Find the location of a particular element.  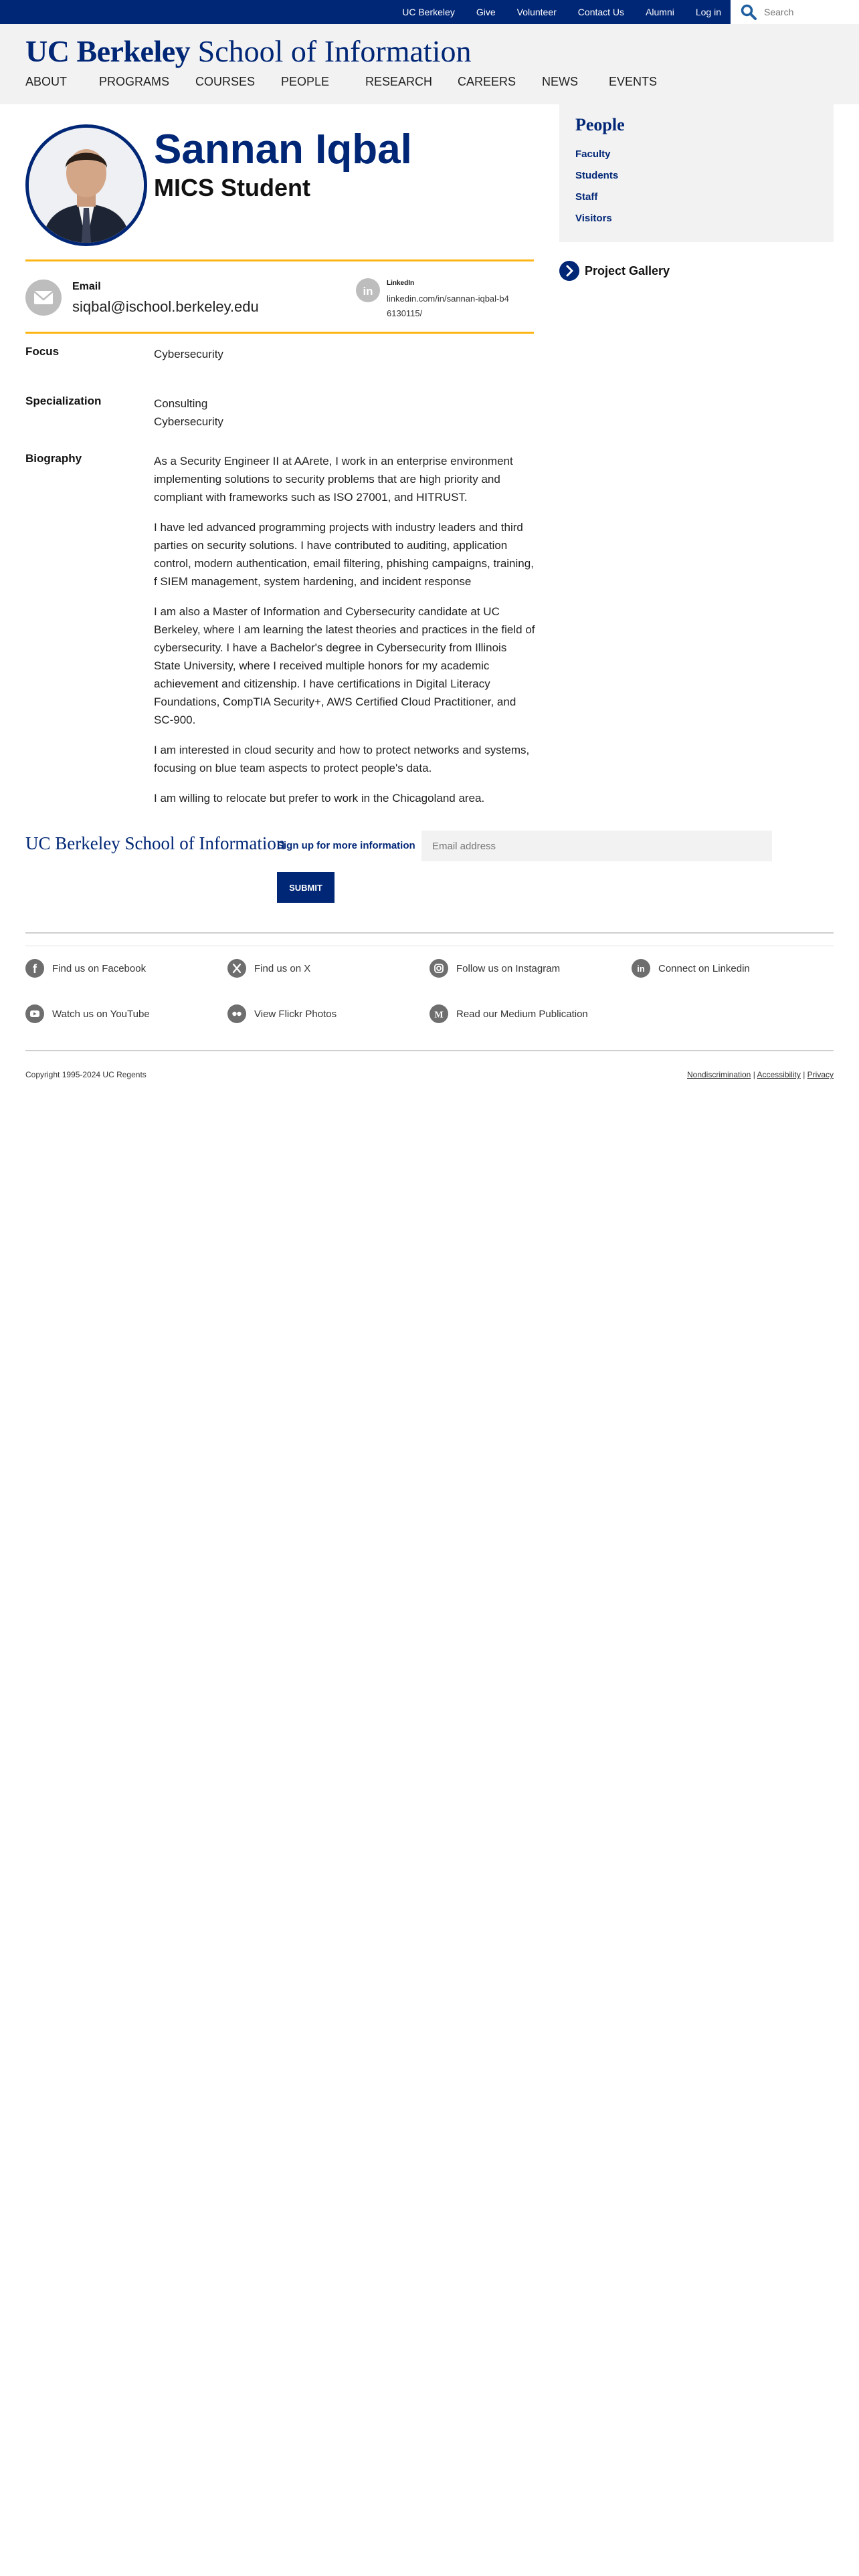

footer-logo-school: School of Information is located at coordinates (205, 843).